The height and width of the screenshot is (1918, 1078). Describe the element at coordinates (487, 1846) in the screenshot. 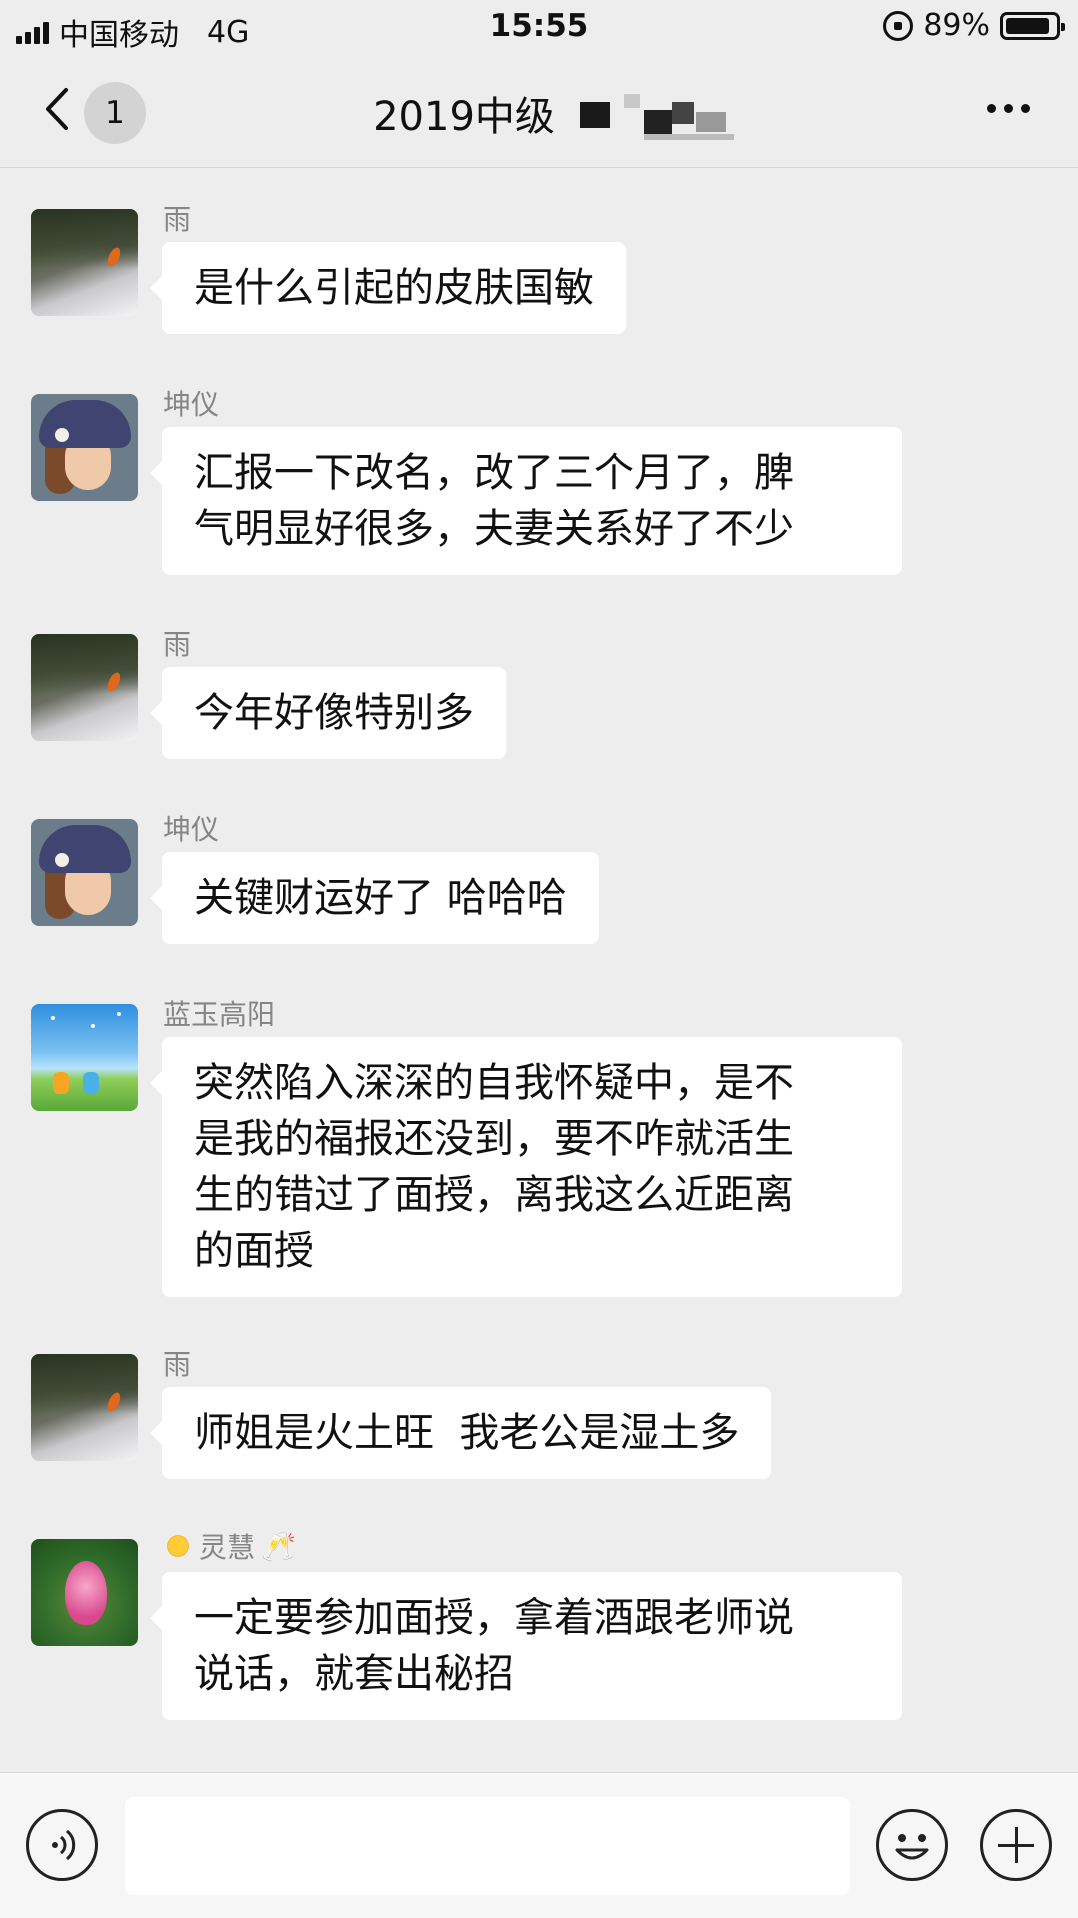

I see `message-text-input` at that location.